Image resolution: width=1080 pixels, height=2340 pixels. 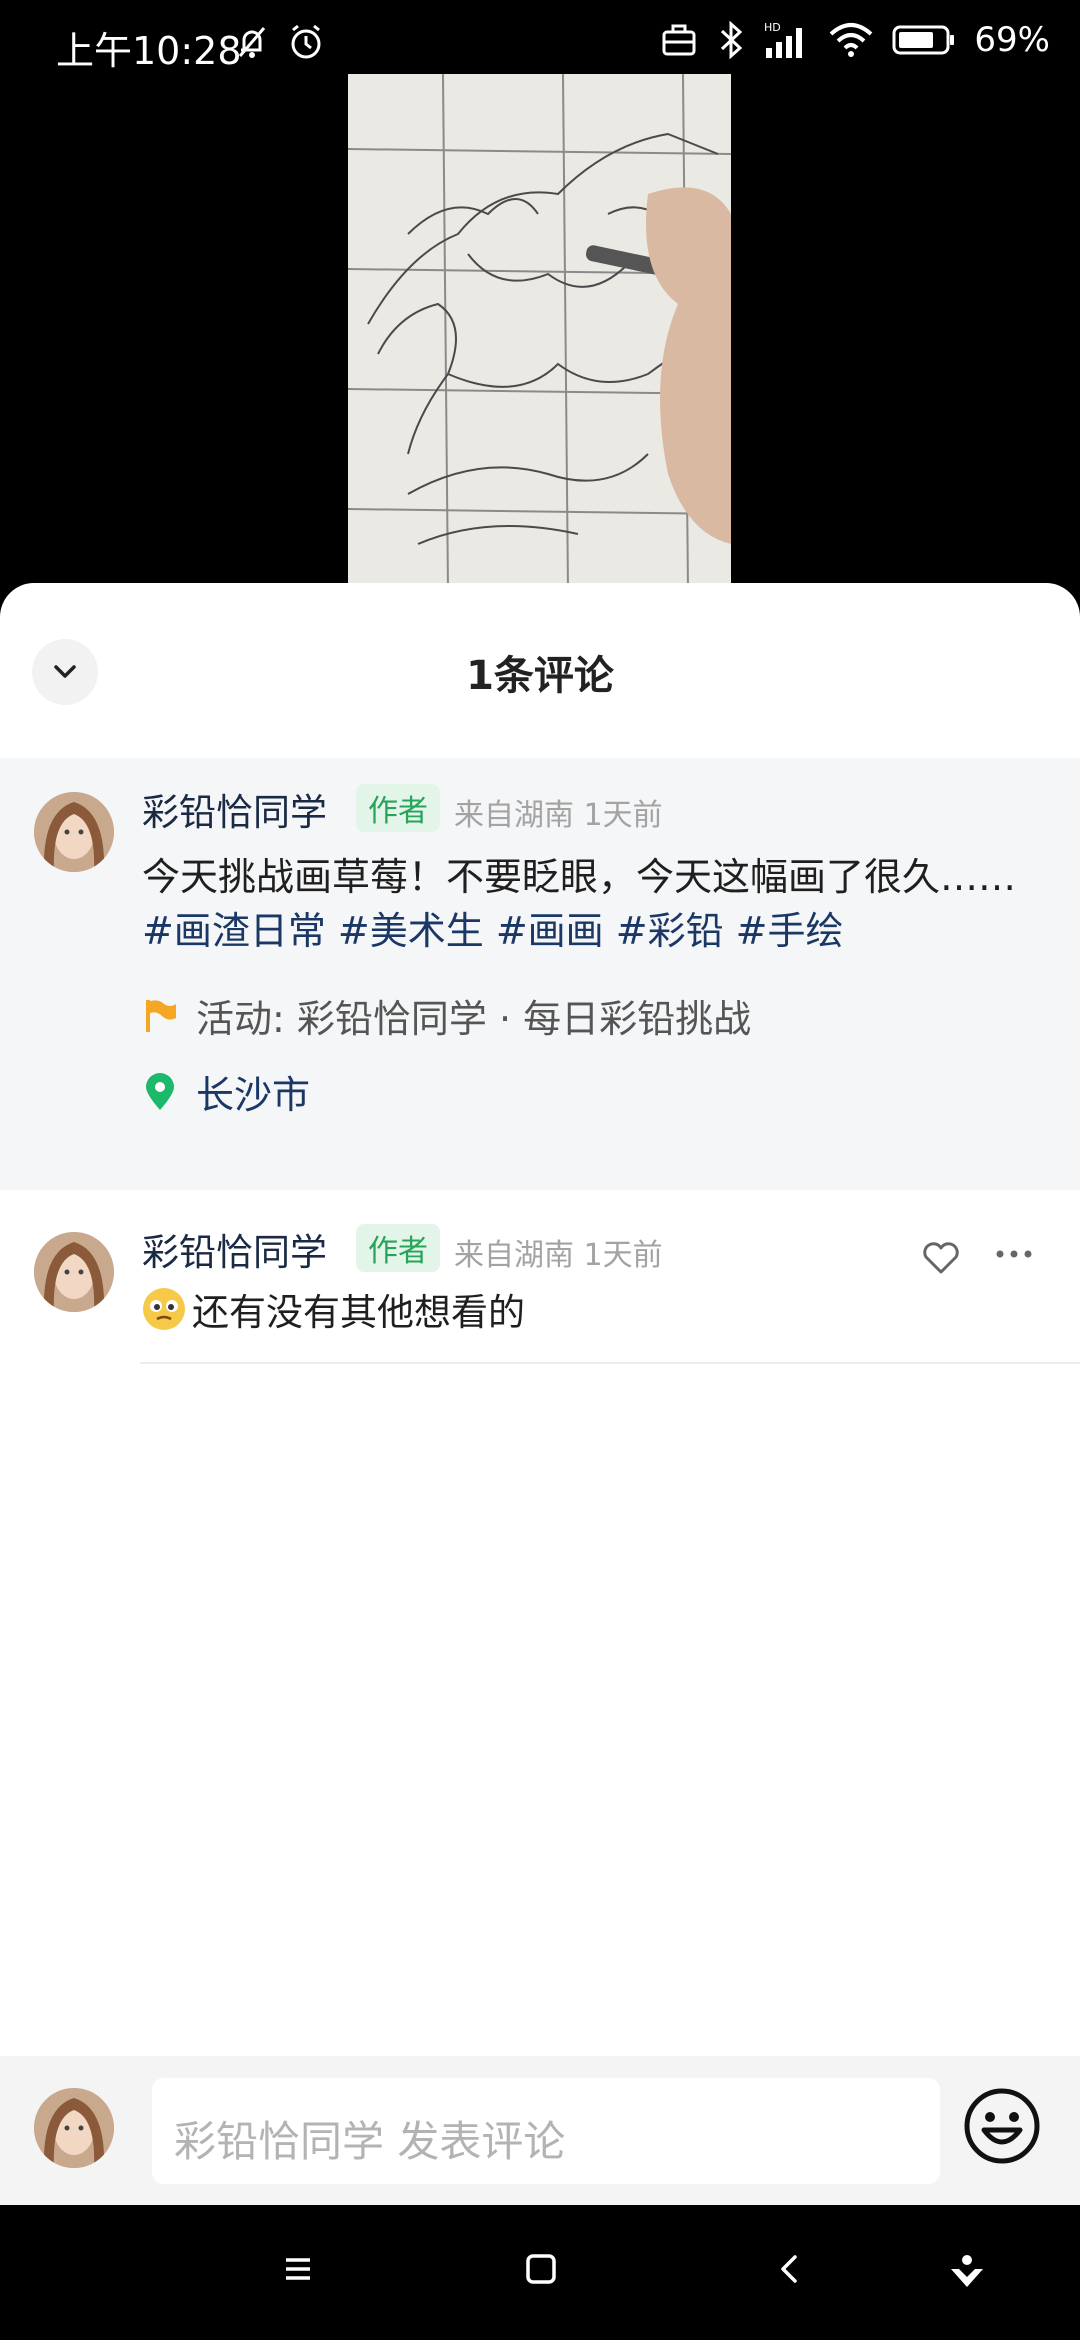 I want to click on location-label: 长沙市, so click(x=253, y=1095).